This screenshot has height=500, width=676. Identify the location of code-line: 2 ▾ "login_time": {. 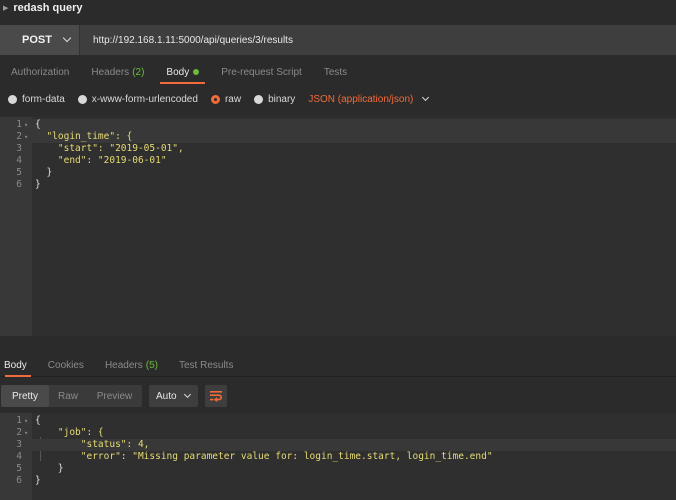
(338, 137).